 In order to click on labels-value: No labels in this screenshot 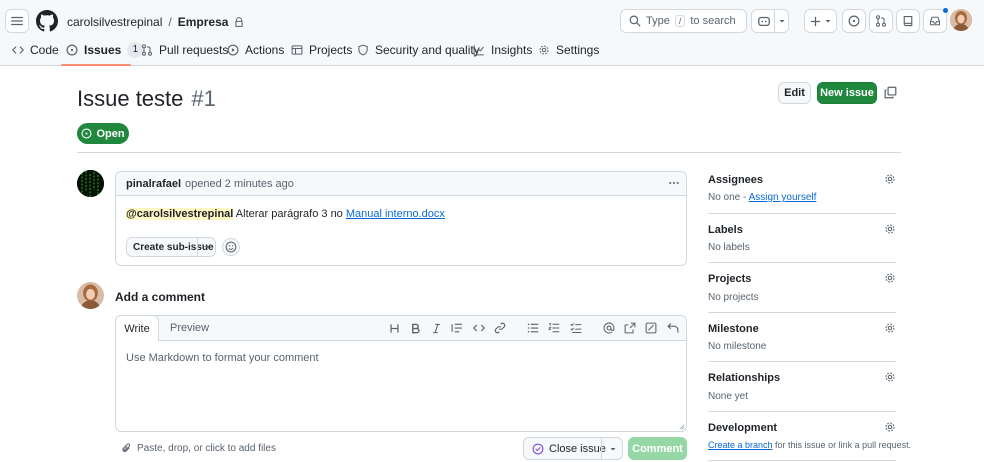, I will do `click(729, 247)`.